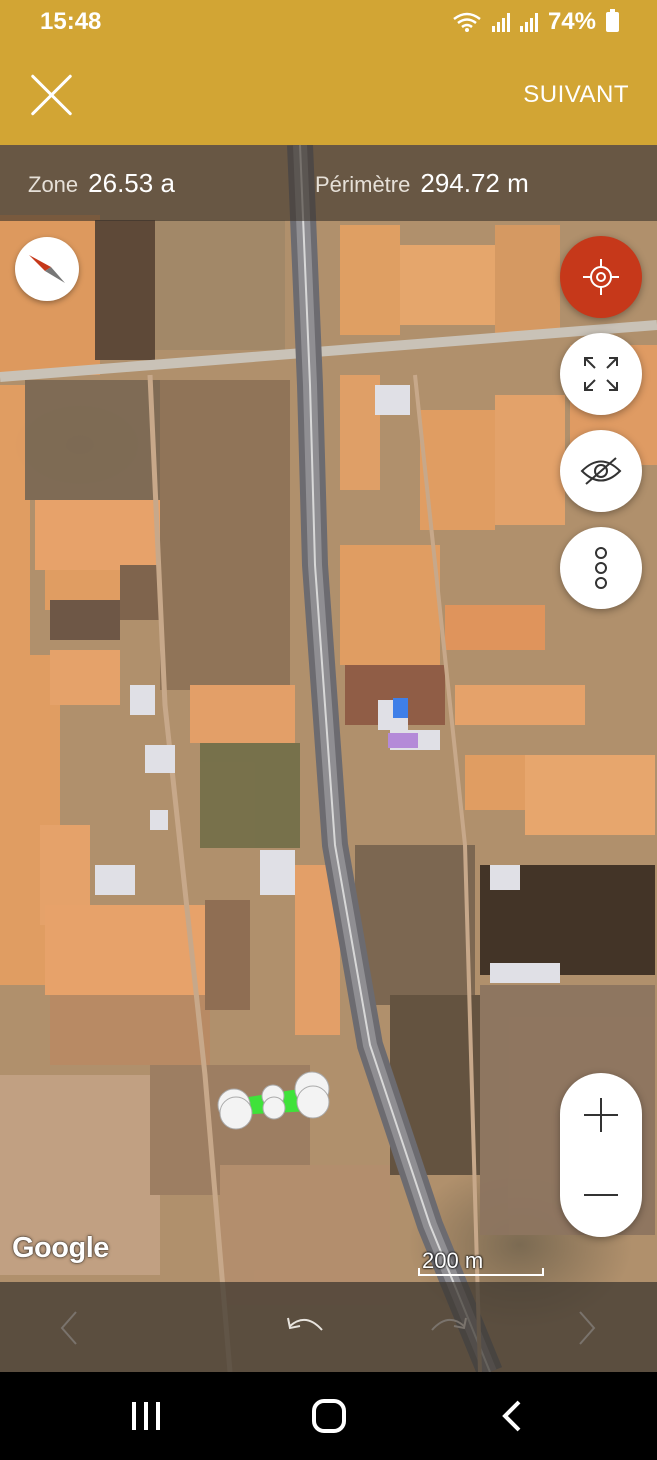 Image resolution: width=657 pixels, height=1460 pixels. I want to click on zoom-out-icon, so click(601, 1195).